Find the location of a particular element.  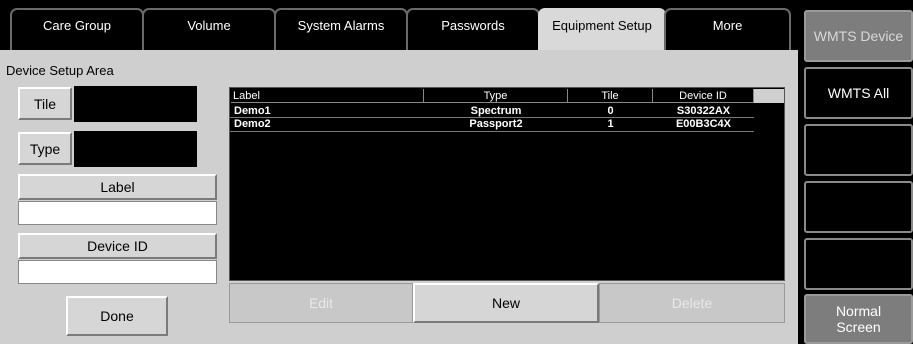

label-button: Label is located at coordinates (117, 187).